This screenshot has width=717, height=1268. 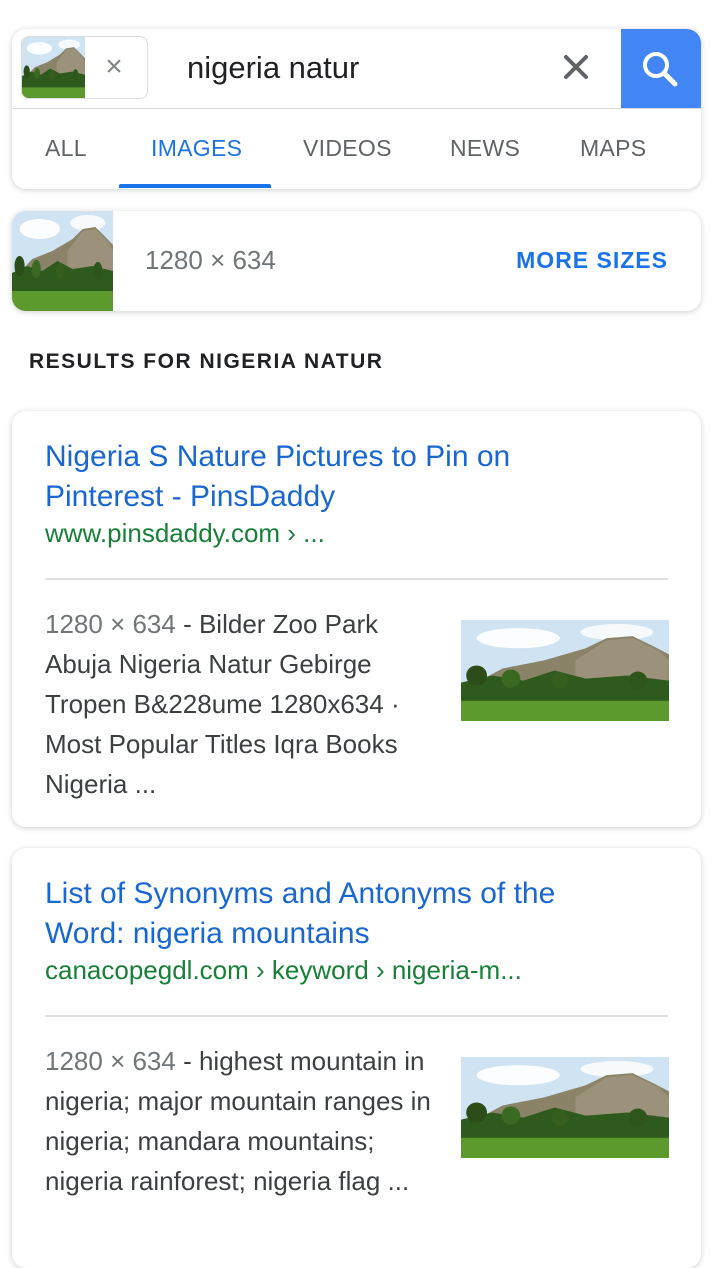 I want to click on image-thumbnail, so click(x=62, y=261).